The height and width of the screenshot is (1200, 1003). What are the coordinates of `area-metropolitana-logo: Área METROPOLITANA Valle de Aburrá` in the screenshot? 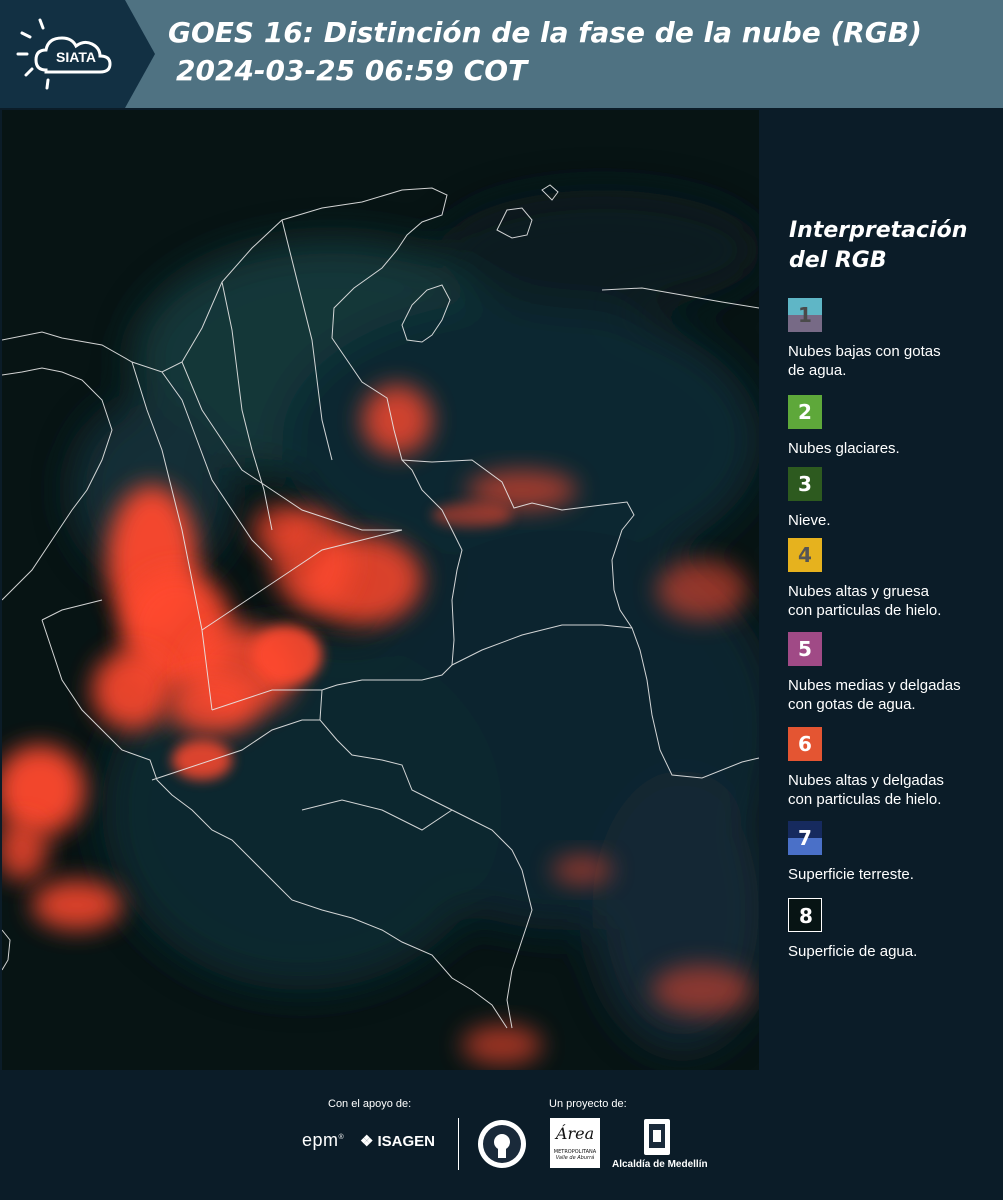 It's located at (575, 1143).